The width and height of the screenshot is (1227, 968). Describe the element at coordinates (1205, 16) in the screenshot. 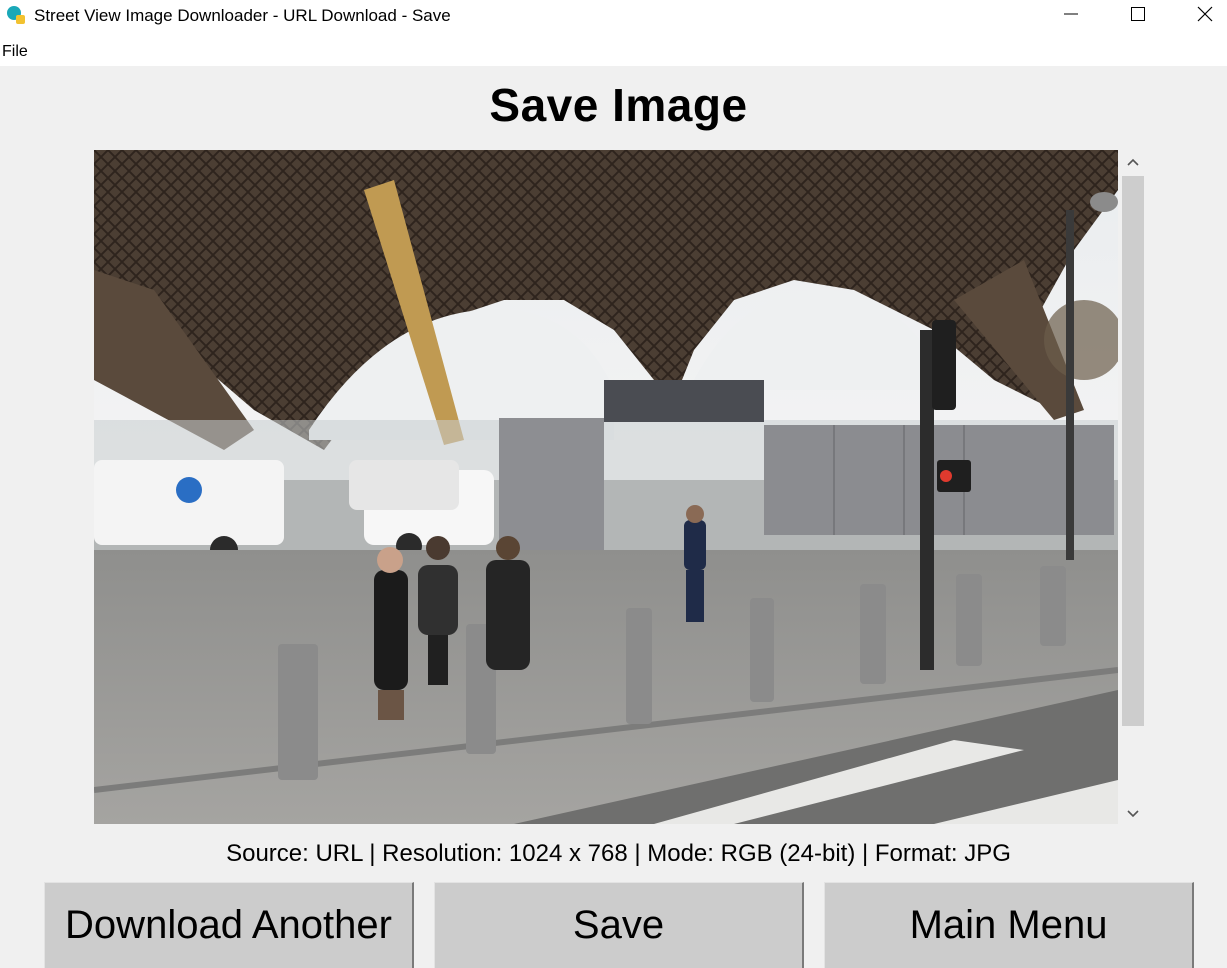

I see `close-icon` at that location.